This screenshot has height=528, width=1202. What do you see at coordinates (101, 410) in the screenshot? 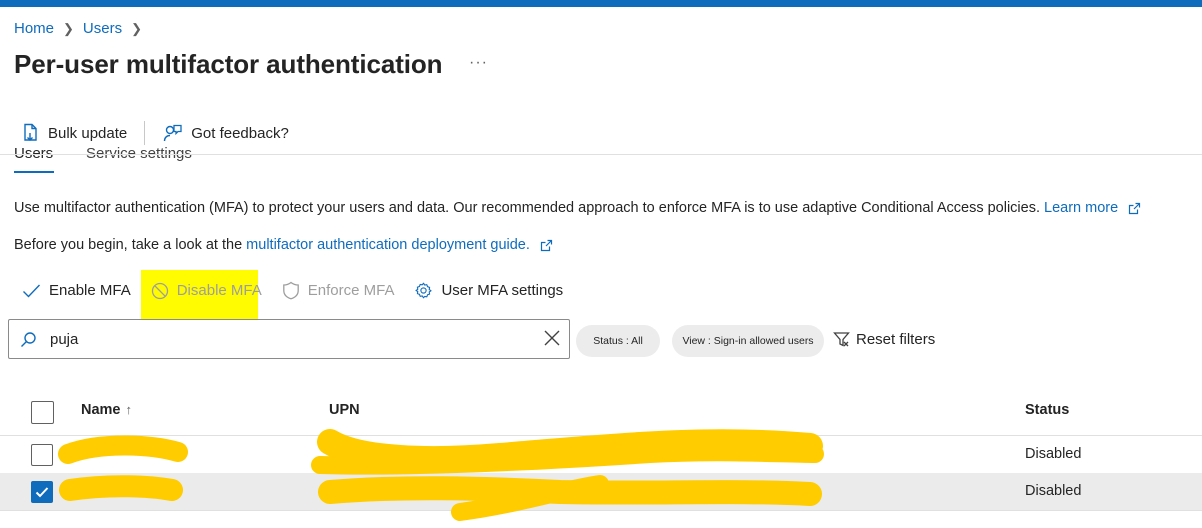
I see `column-name-label: Name` at bounding box center [101, 410].